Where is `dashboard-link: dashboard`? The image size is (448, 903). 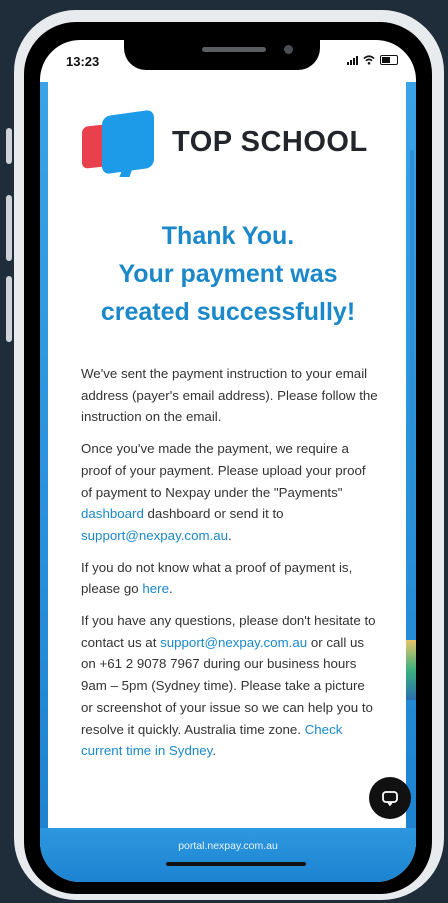
dashboard-link: dashboard is located at coordinates (112, 513).